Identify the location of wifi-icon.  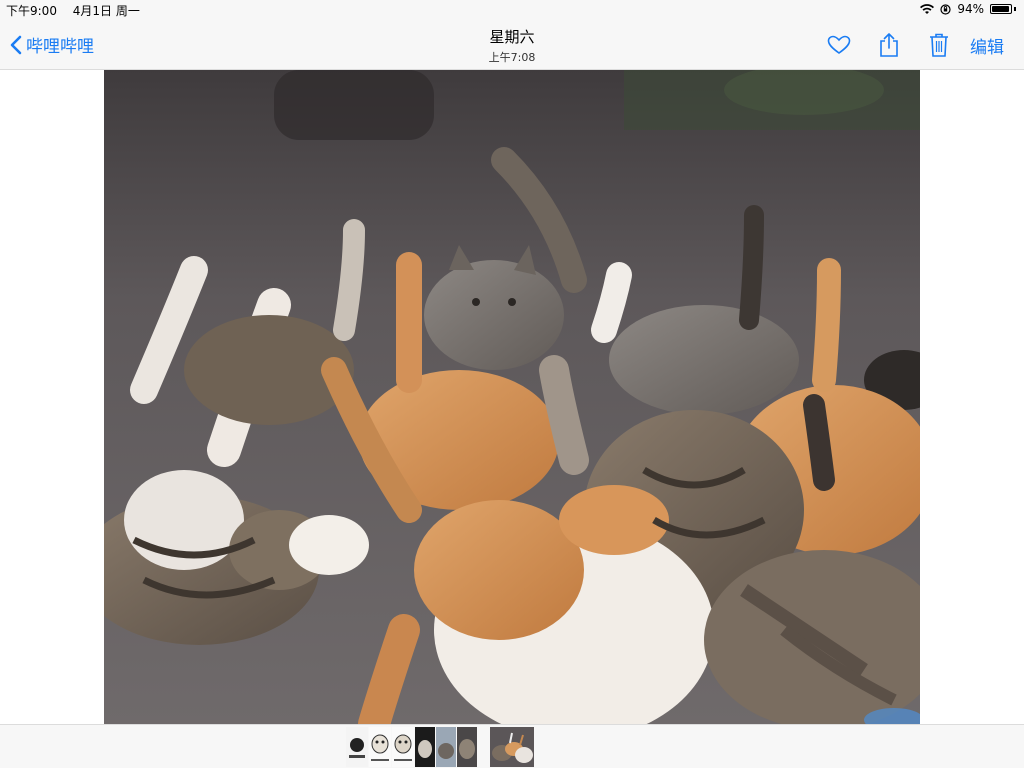
(927, 8).